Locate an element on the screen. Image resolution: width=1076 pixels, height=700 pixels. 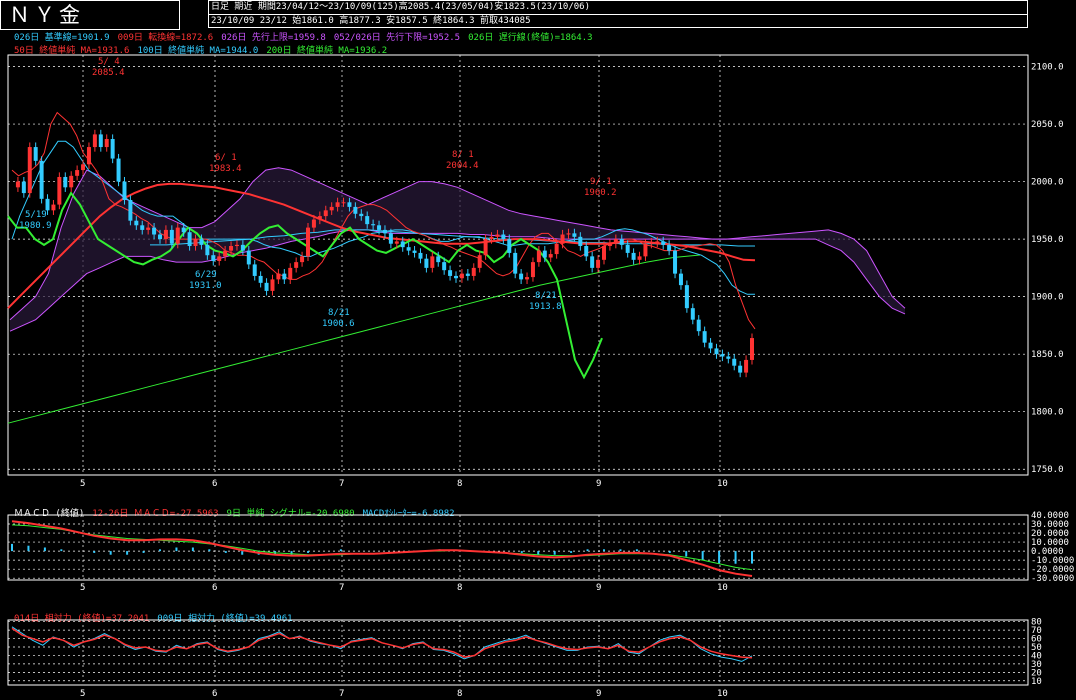
y-tick-label: 1950.0 is located at coordinates (1047, 240).